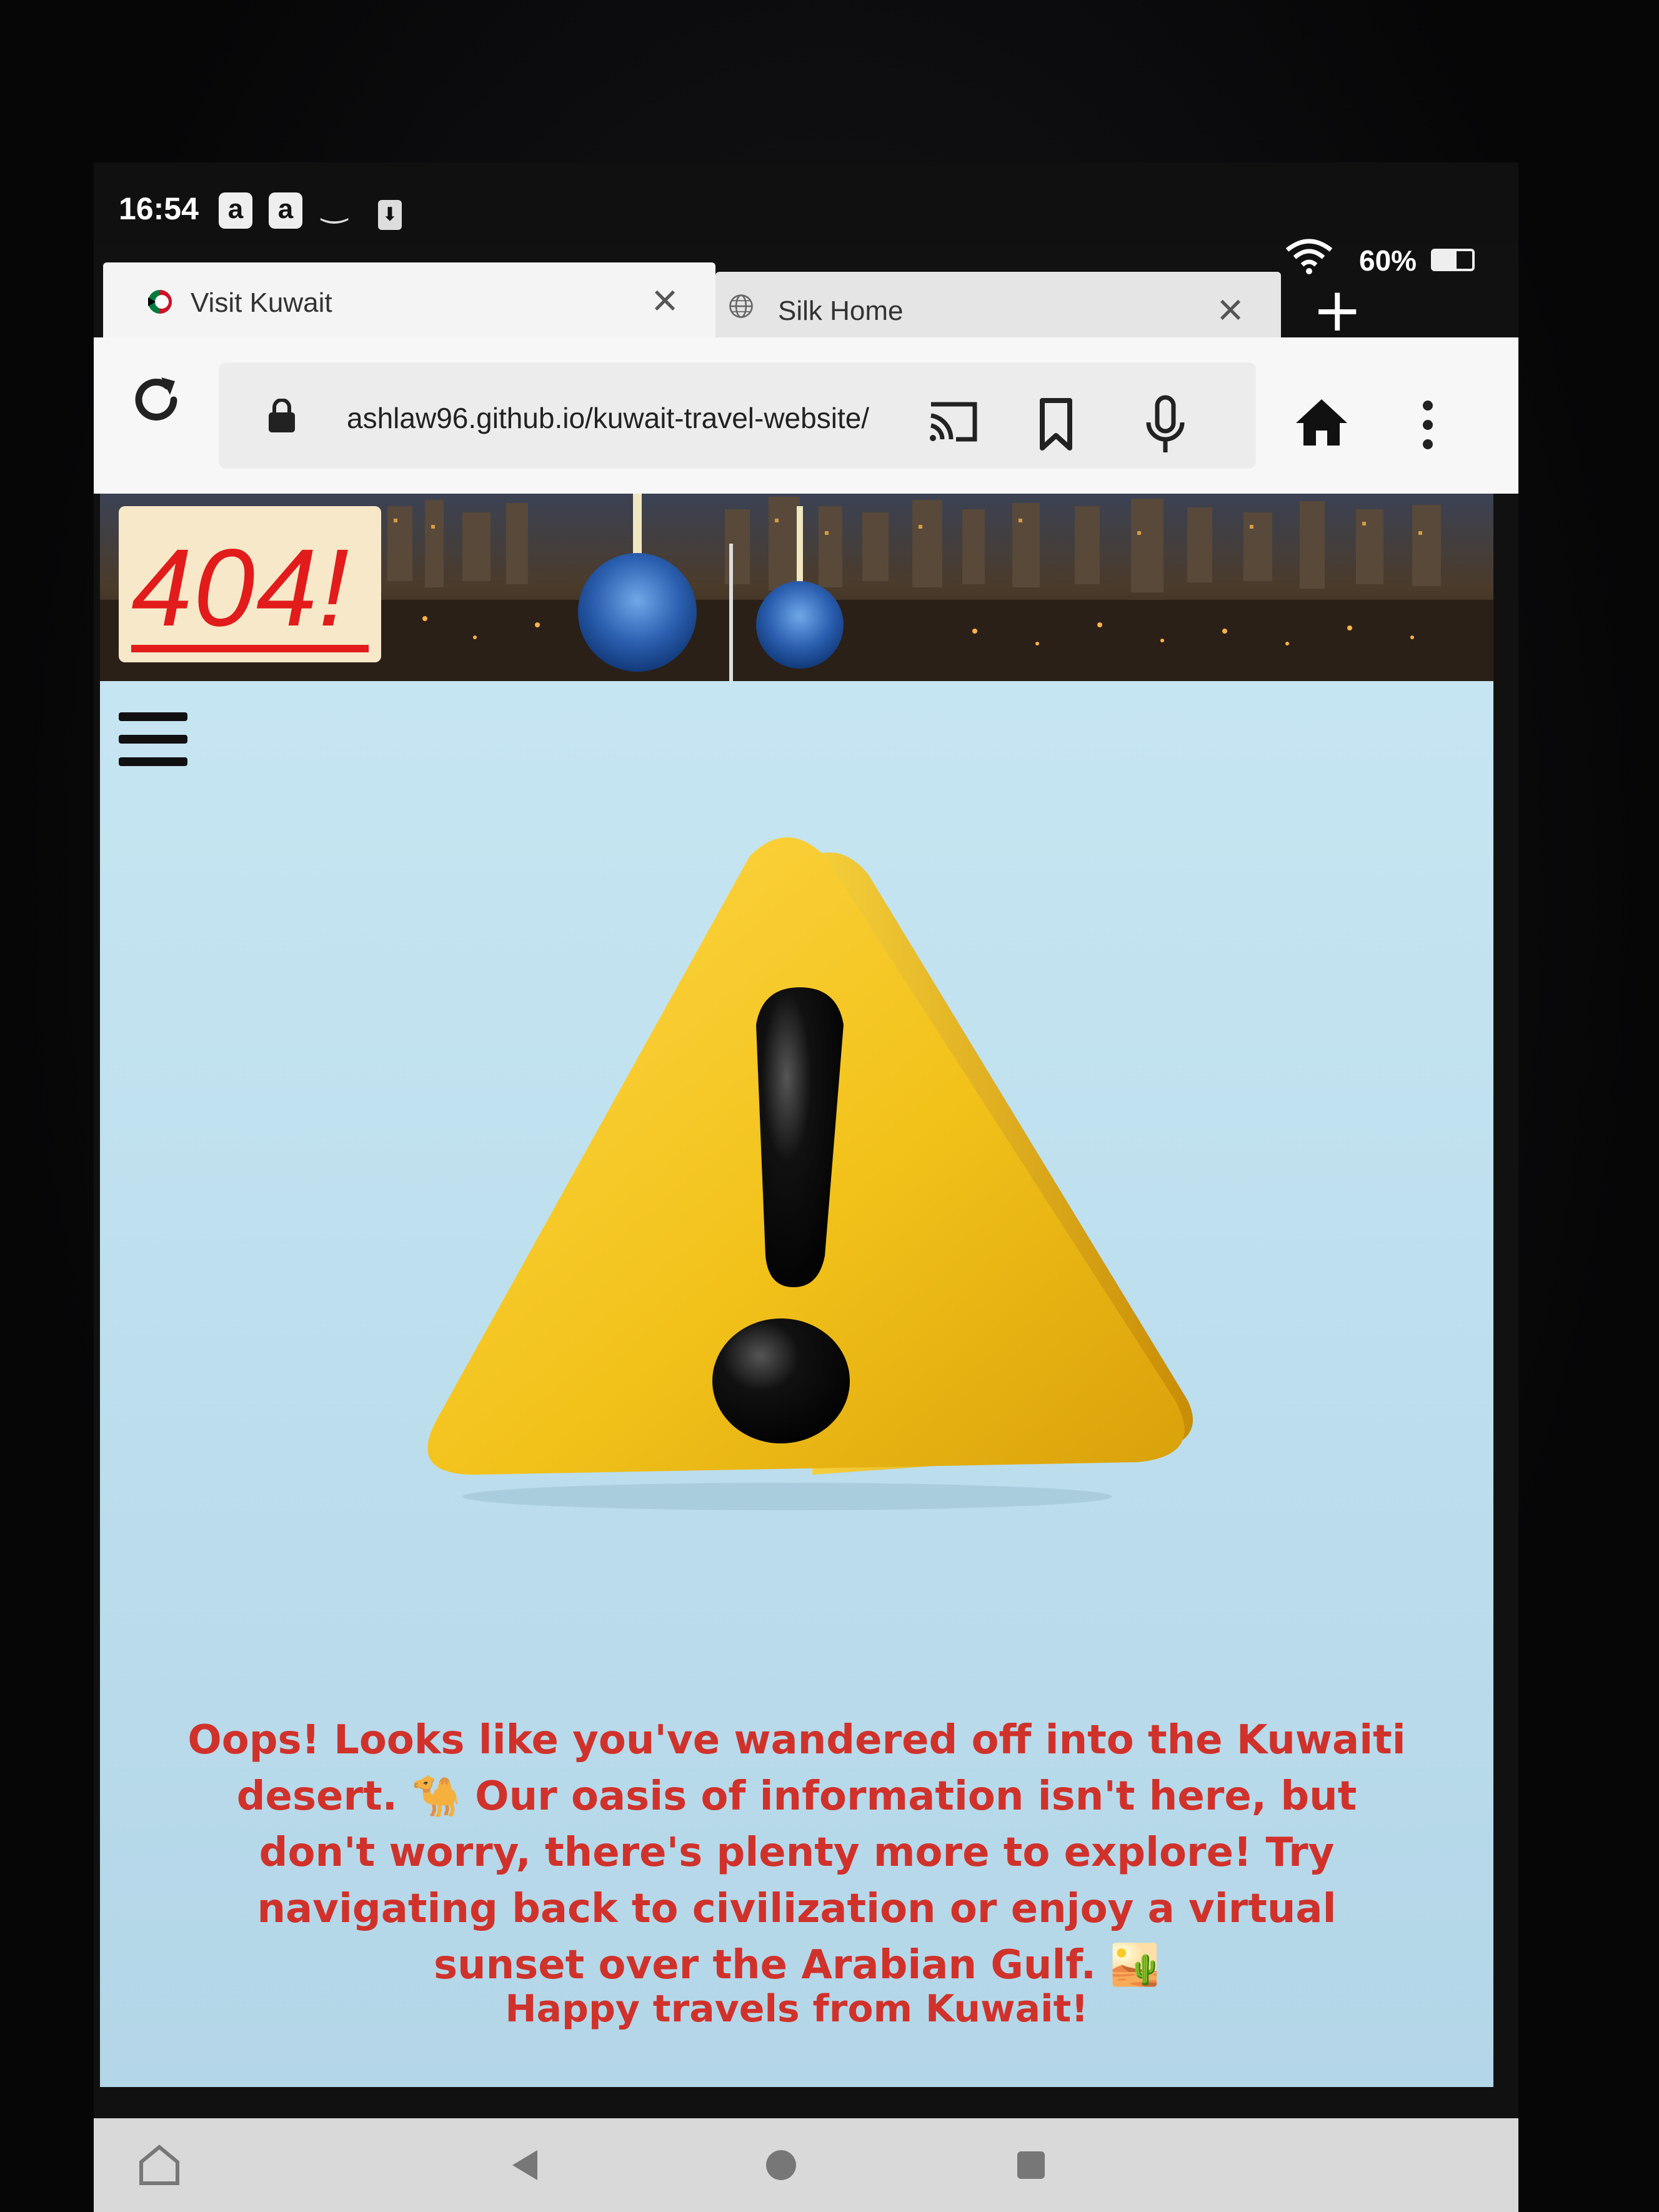 This screenshot has width=1659, height=2212. I want to click on recents-icon, so click(1031, 2165).